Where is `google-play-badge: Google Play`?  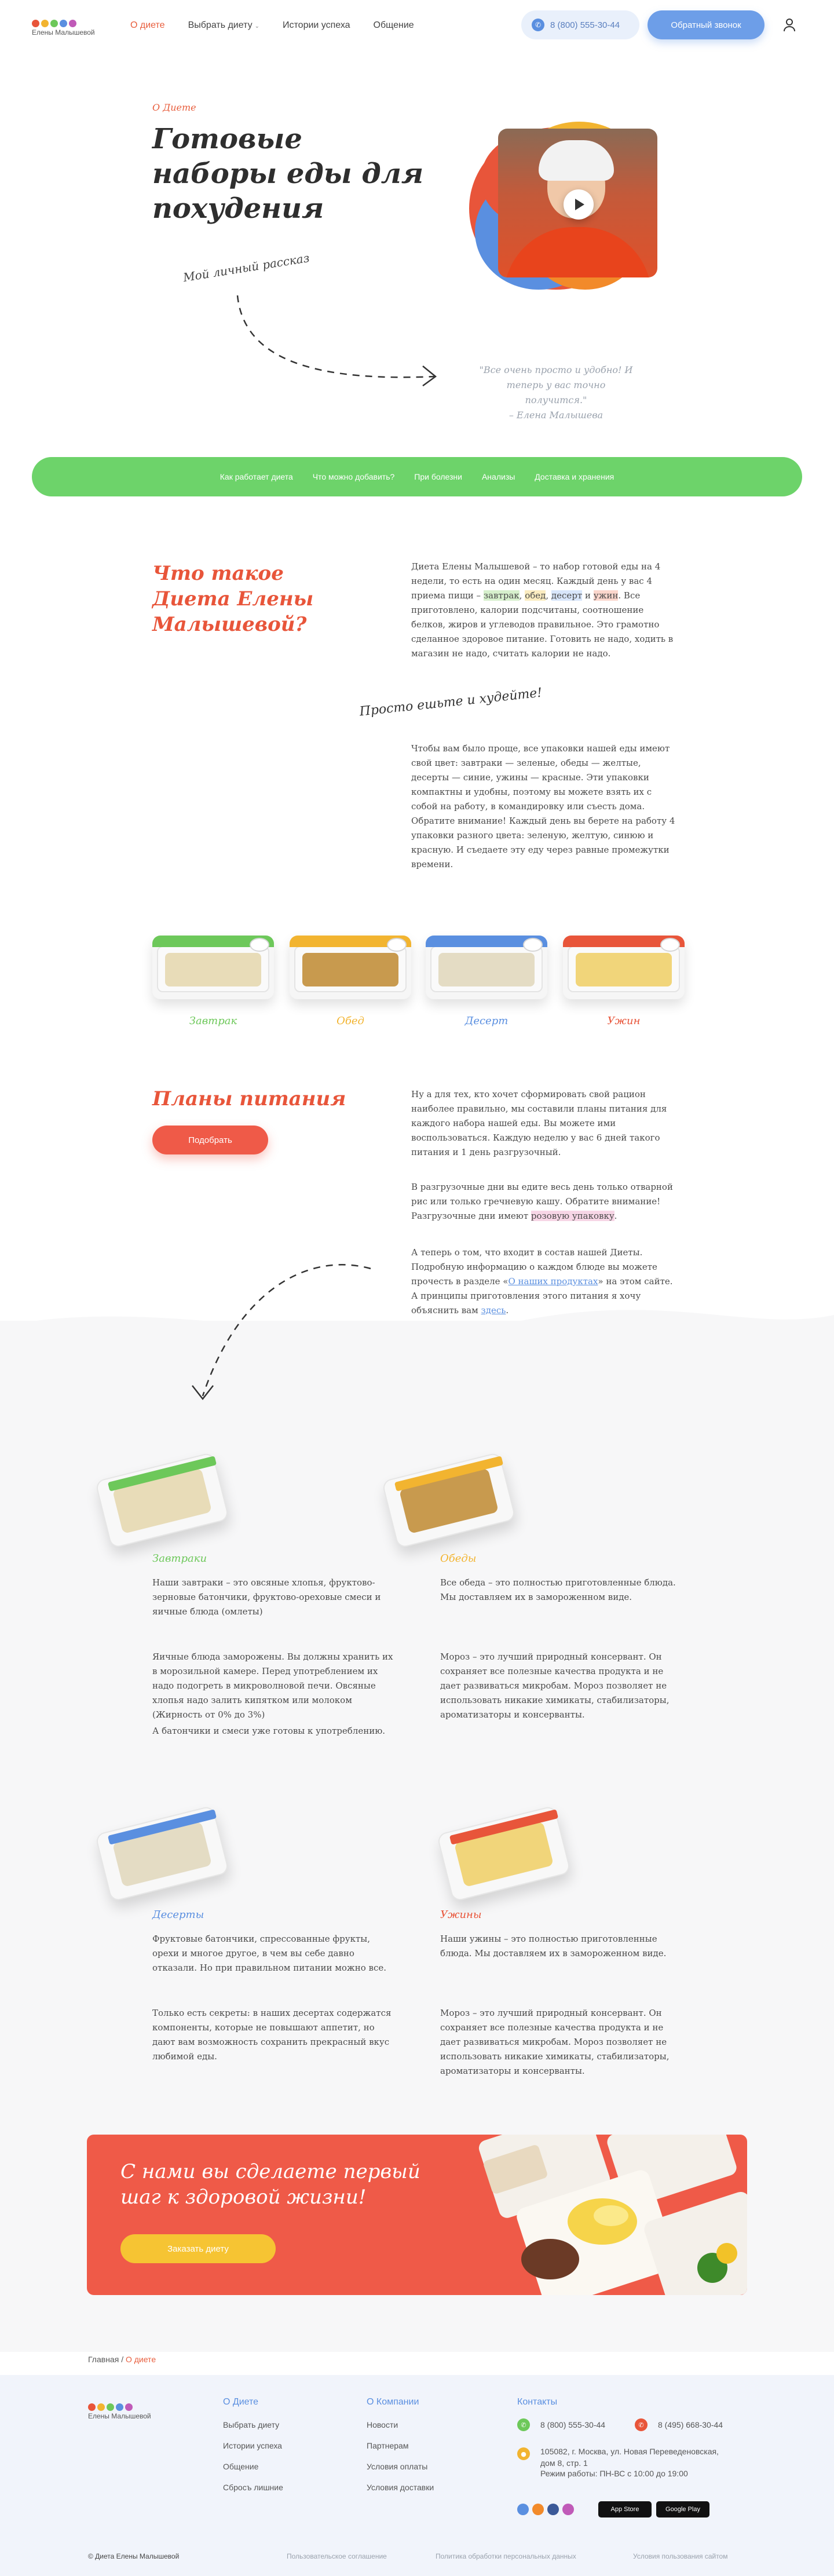
google-play-badge: Google Play is located at coordinates (682, 2509).